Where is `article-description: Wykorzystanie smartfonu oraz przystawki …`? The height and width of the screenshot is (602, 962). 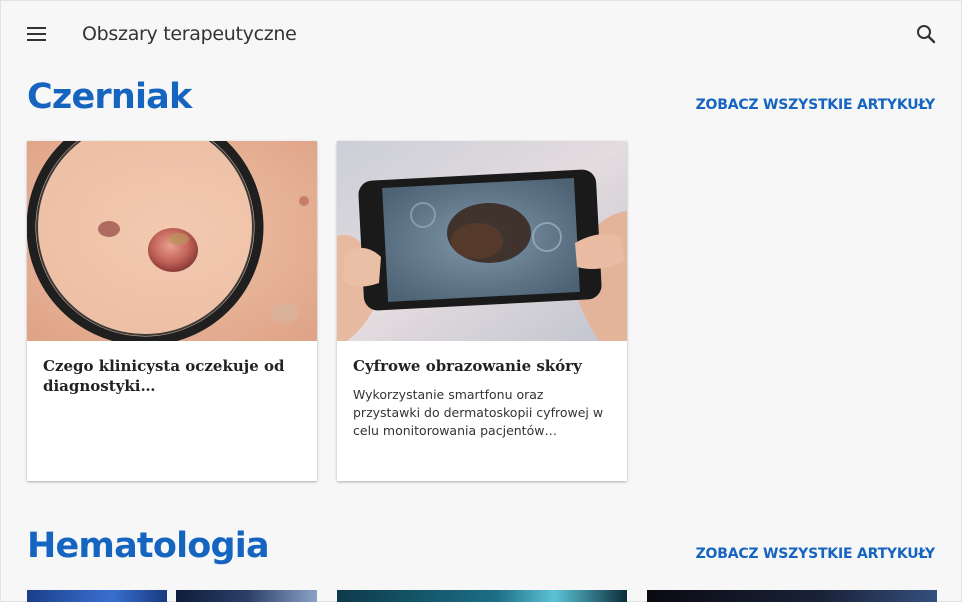
article-description: Wykorzystanie smartfonu oraz przystawki … is located at coordinates (478, 412).